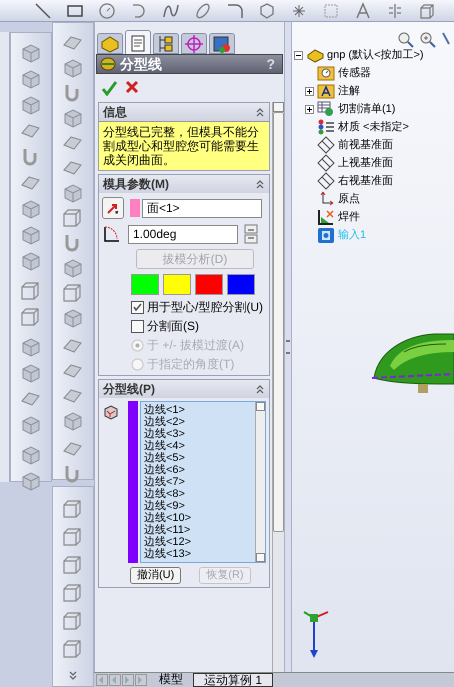 This screenshot has height=687, width=454. I want to click on info-message: 分型线已完整，但模具不能分割成型心和型腔您可能需要生成关闭曲面。, so click(184, 145).